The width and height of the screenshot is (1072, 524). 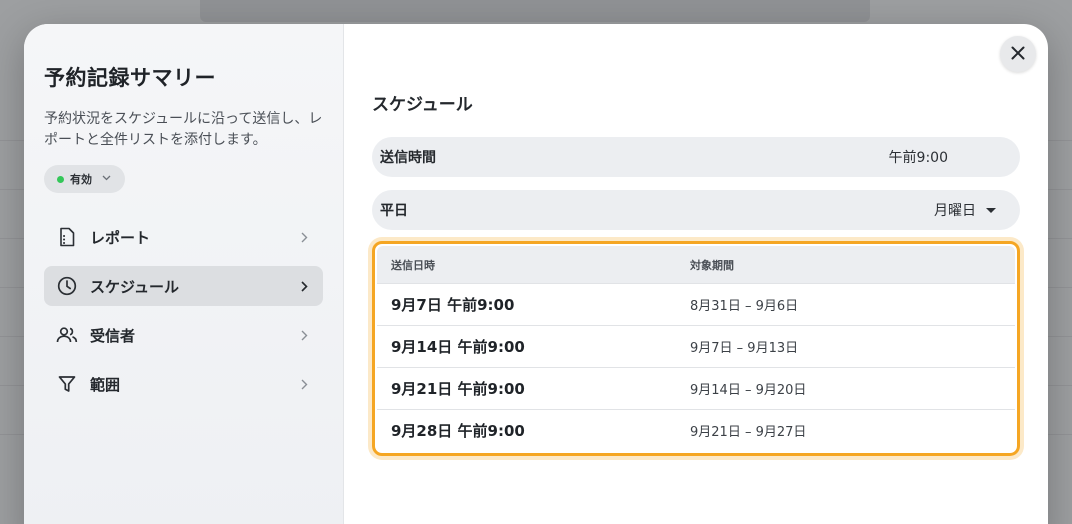 I want to click on sidebar-item-label: レポート, so click(x=120, y=237).